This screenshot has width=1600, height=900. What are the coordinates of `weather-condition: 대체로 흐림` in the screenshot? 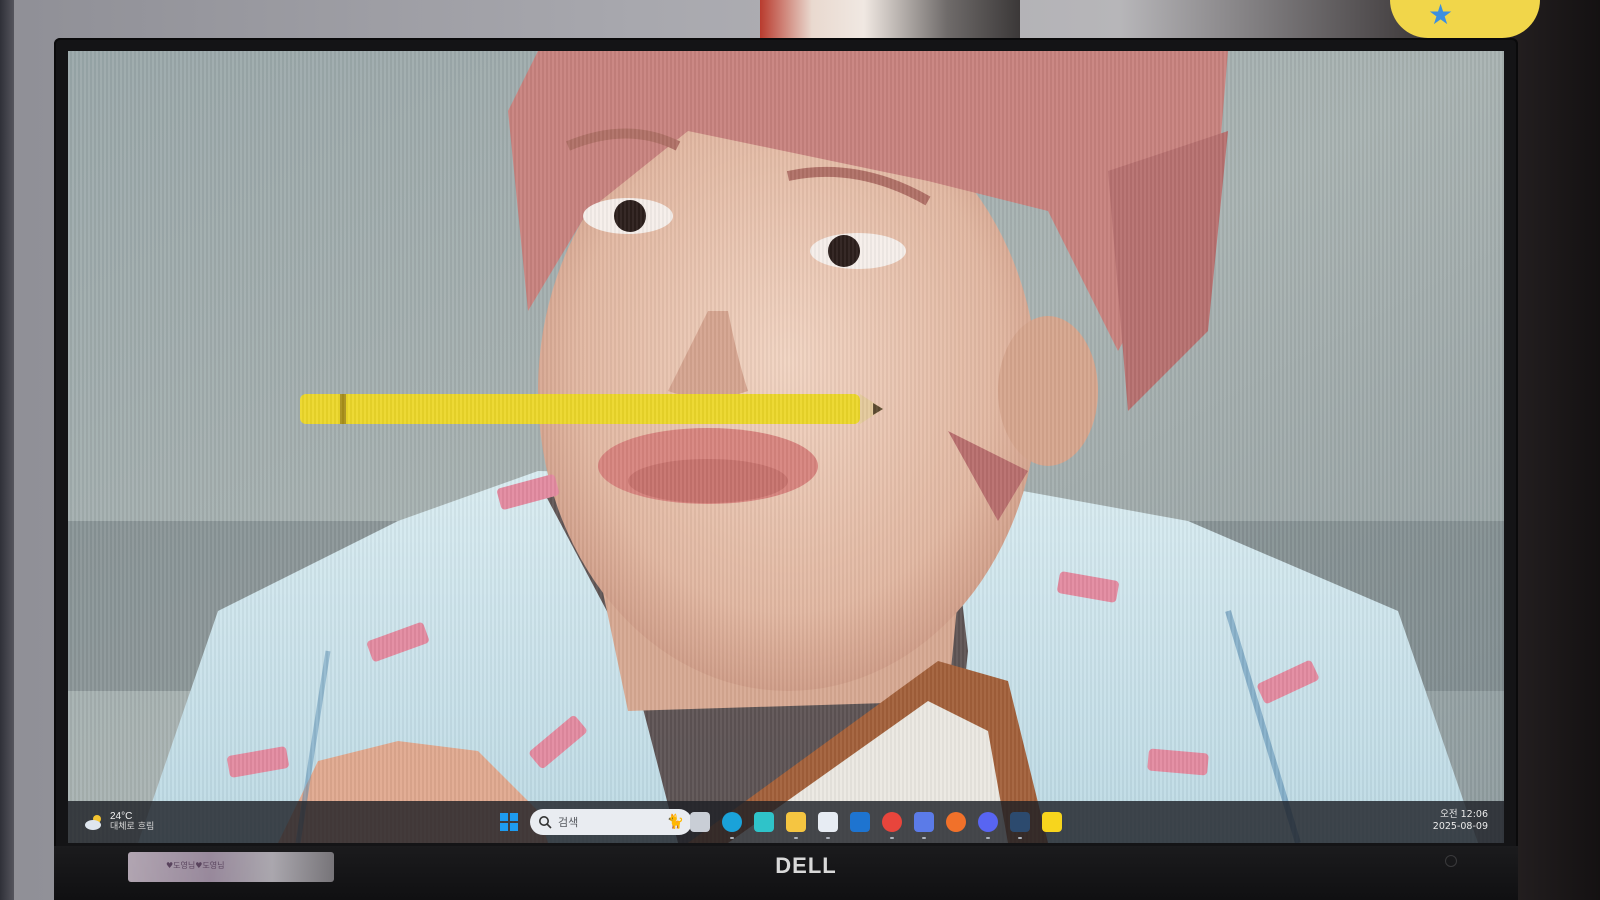 It's located at (132, 827).